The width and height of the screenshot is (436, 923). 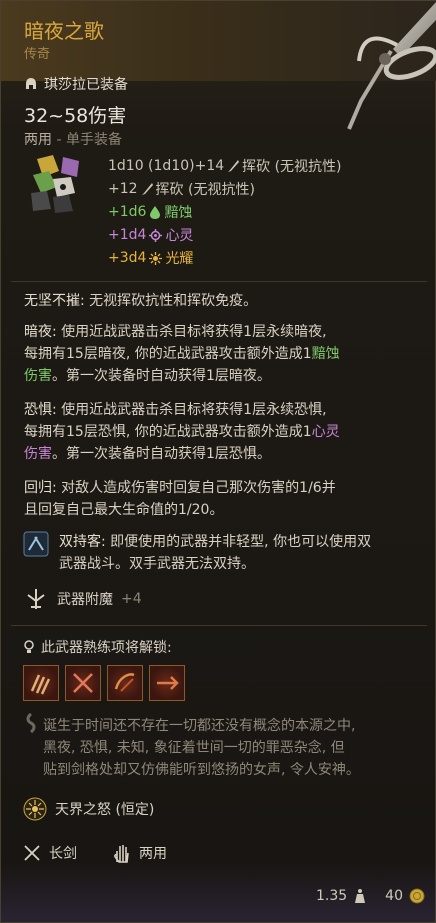 I want to click on passive-fear-damage-type: 心灵, so click(x=325, y=432).